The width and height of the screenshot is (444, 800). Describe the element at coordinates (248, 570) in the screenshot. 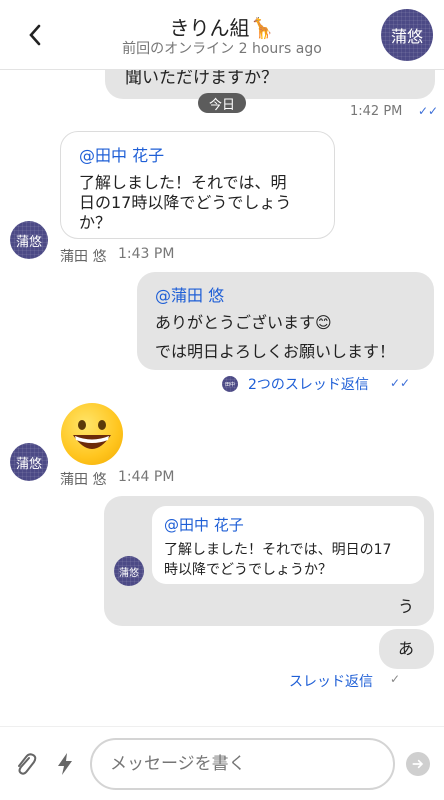

I see `quoted-line: 時以降でどうでしょうか？` at that location.